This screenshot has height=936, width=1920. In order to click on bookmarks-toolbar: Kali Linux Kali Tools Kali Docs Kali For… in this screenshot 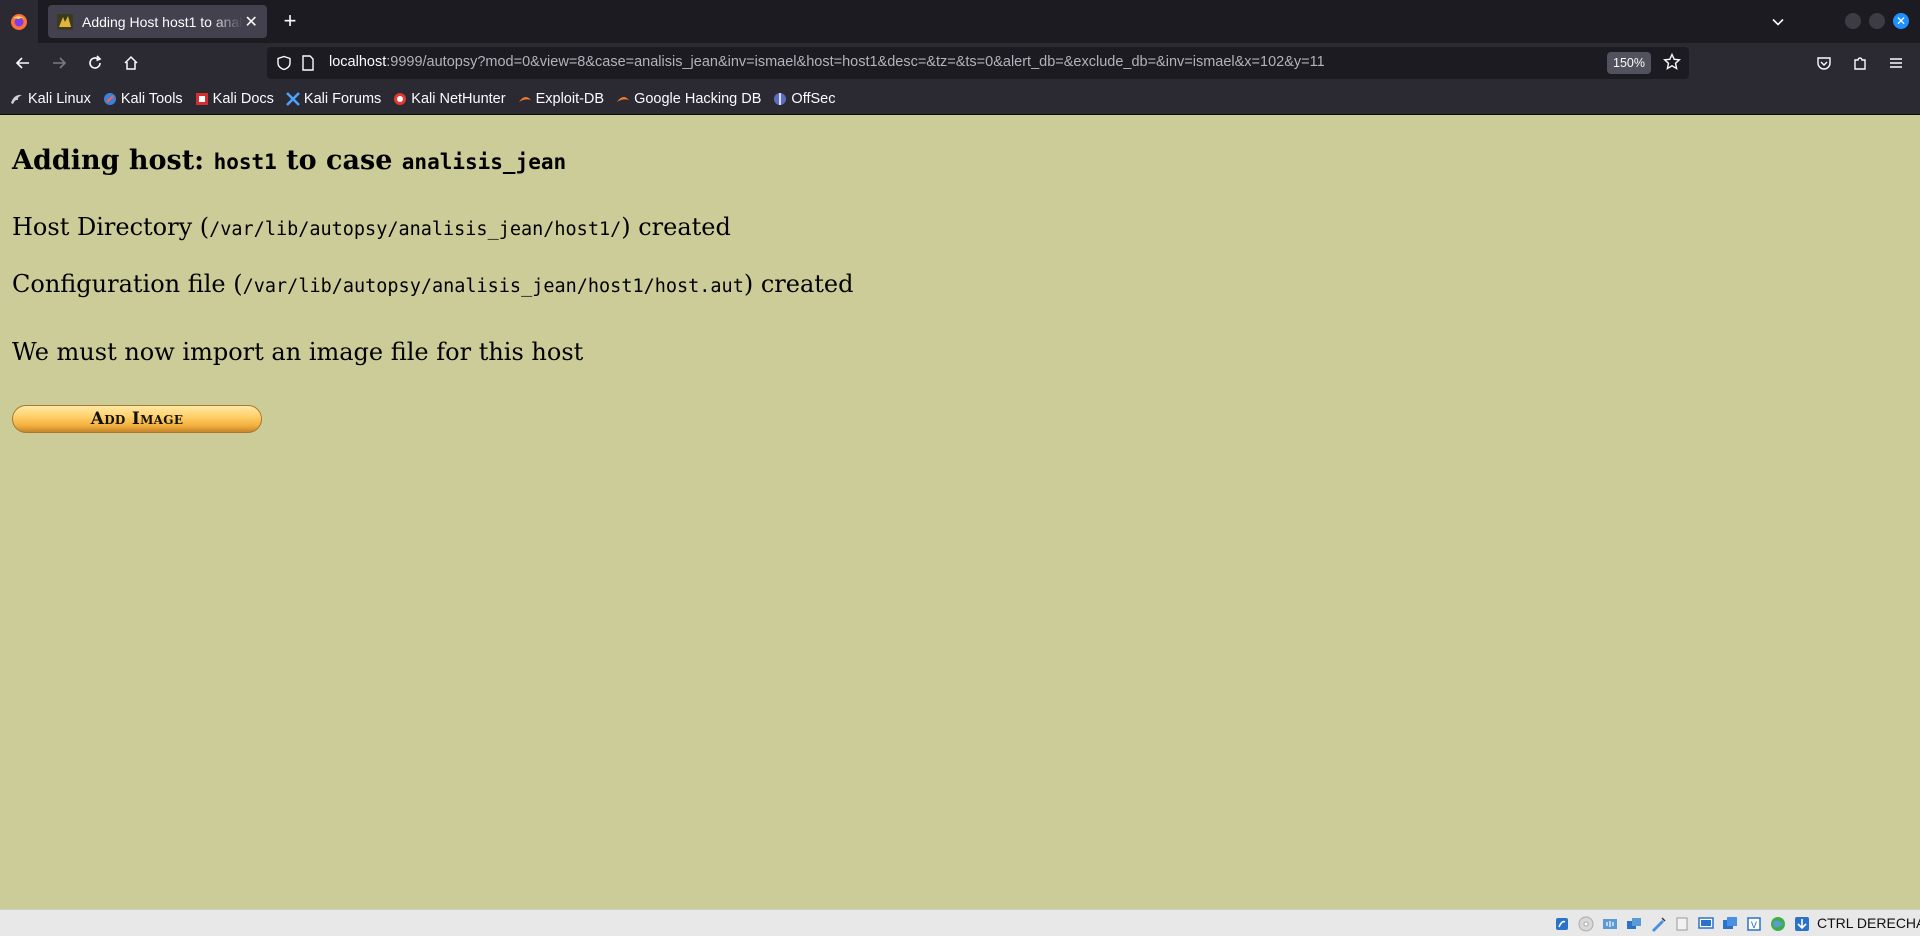, I will do `click(960, 99)`.